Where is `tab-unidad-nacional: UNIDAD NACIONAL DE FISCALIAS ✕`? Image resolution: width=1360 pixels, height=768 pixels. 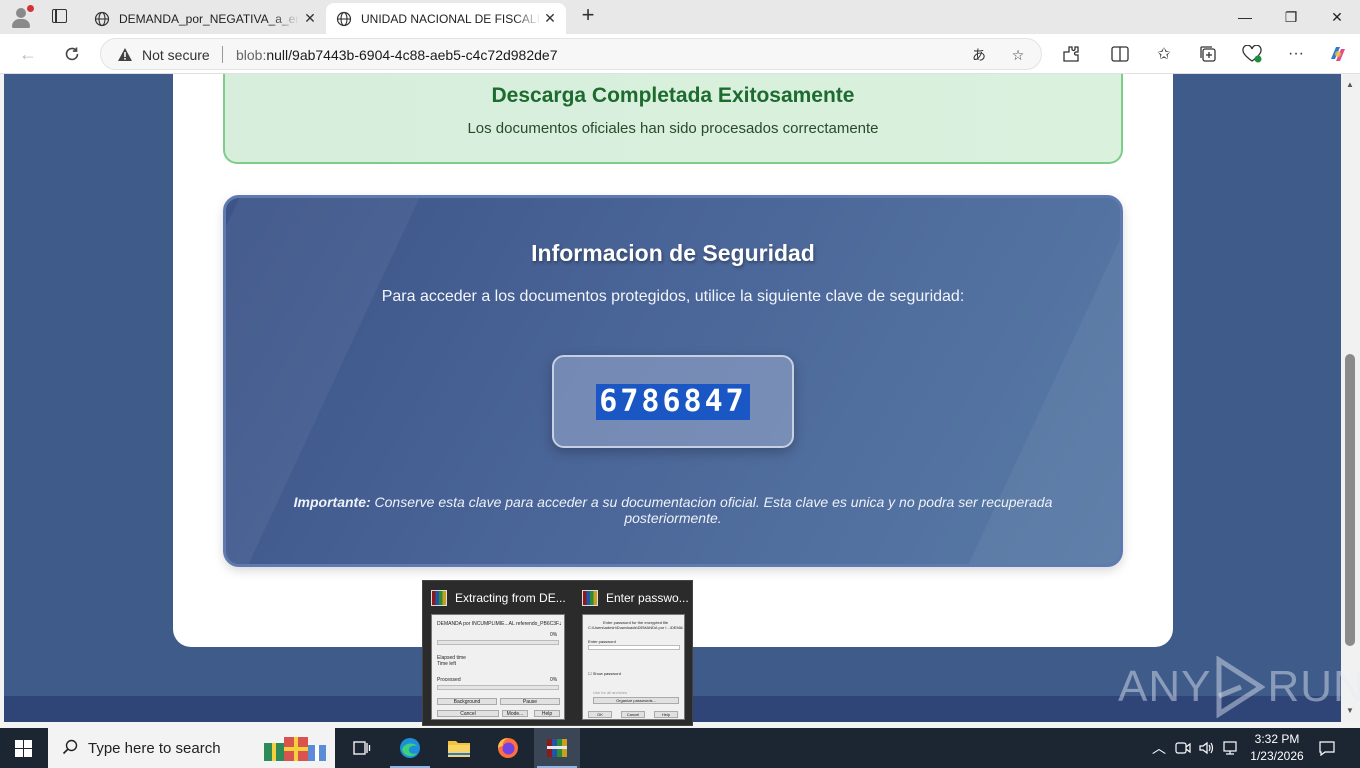 tab-unidad-nacional: UNIDAD NACIONAL DE FISCALIAS ✕ is located at coordinates (446, 18).